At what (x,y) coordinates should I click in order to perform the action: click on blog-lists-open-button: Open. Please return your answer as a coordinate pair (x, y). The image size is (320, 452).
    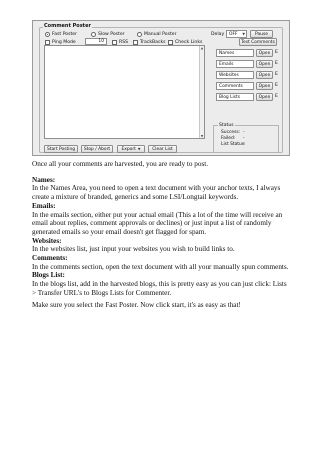
    Looking at the image, I should click on (264, 97).